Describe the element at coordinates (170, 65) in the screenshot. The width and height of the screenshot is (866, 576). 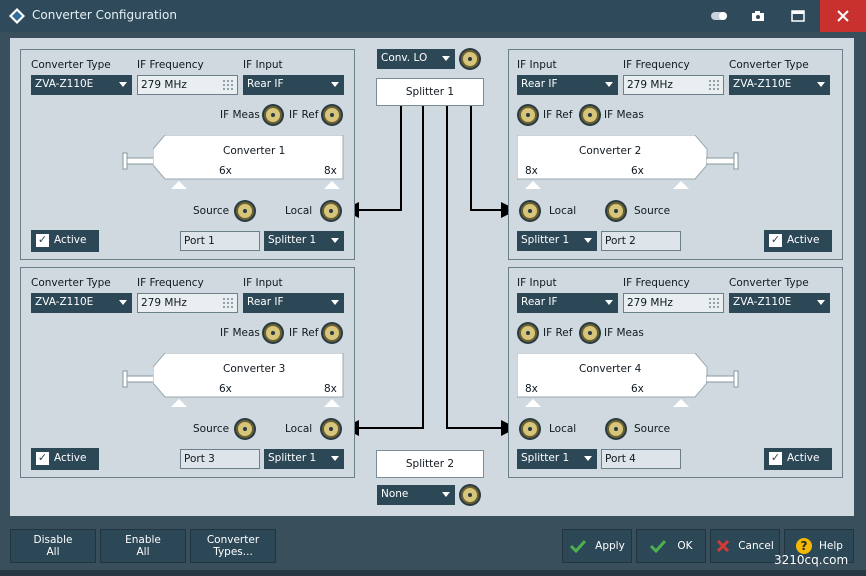
I see `if-frequency-label: IF Frequency` at that location.